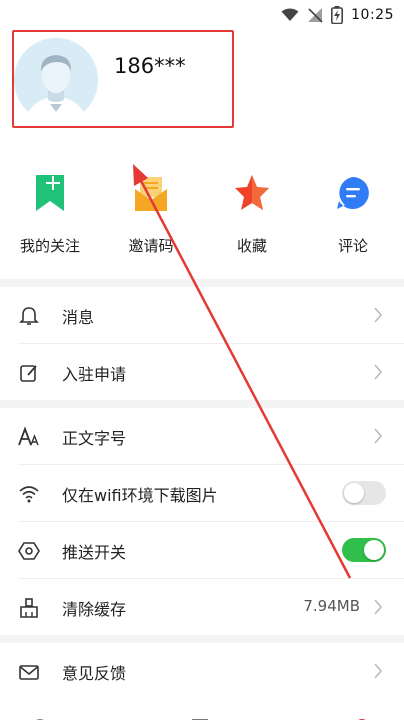 Image resolution: width=404 pixels, height=720 pixels. What do you see at coordinates (202, 15) in the screenshot?
I see `status-bar: 10:25` at bounding box center [202, 15].